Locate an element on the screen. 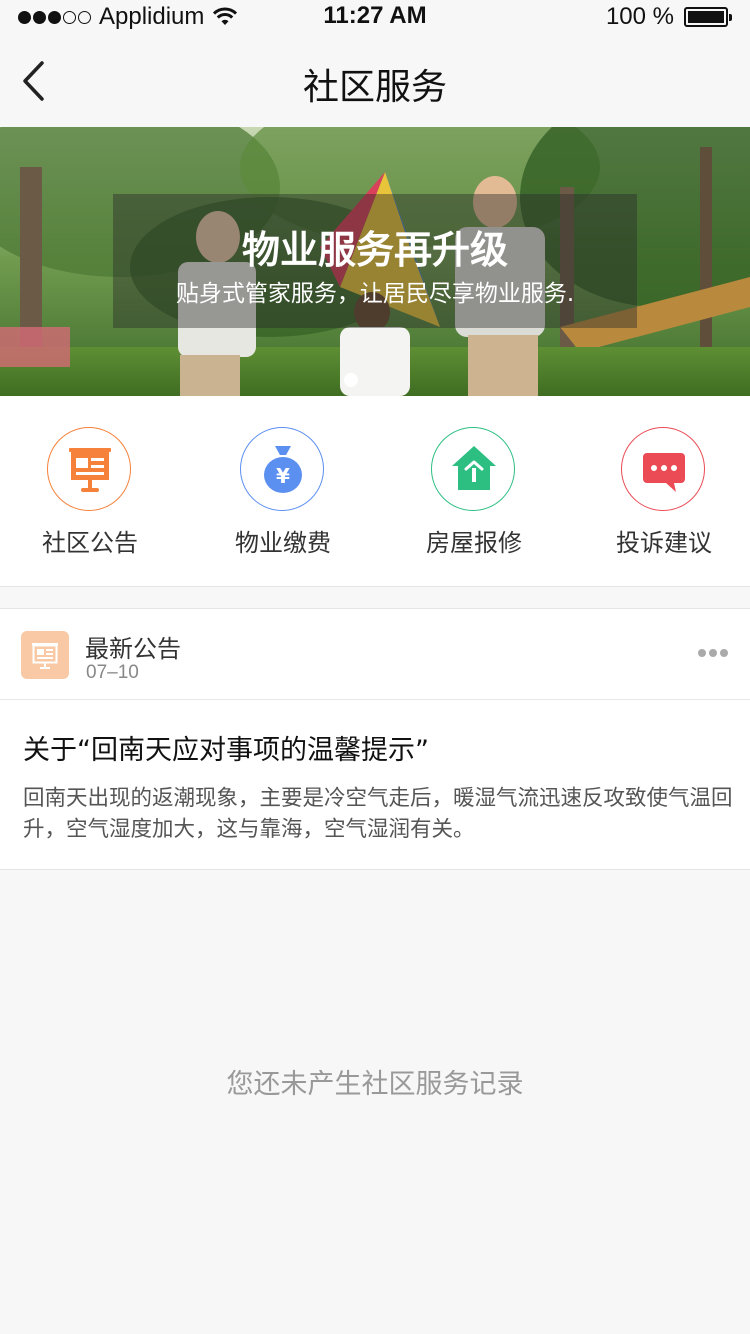 Image resolution: width=750 pixels, height=1334 pixels. service-grid: 社区公告 ¥ 物业缴费 房屋报修 投诉建议 is located at coordinates (375, 491).